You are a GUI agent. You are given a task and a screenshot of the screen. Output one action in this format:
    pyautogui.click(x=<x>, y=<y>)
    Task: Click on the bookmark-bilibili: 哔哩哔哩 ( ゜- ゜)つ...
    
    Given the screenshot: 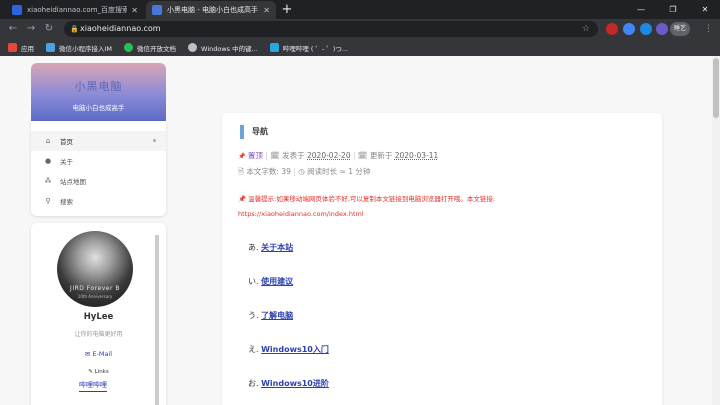 What is the action you would take?
    pyautogui.click(x=309, y=48)
    